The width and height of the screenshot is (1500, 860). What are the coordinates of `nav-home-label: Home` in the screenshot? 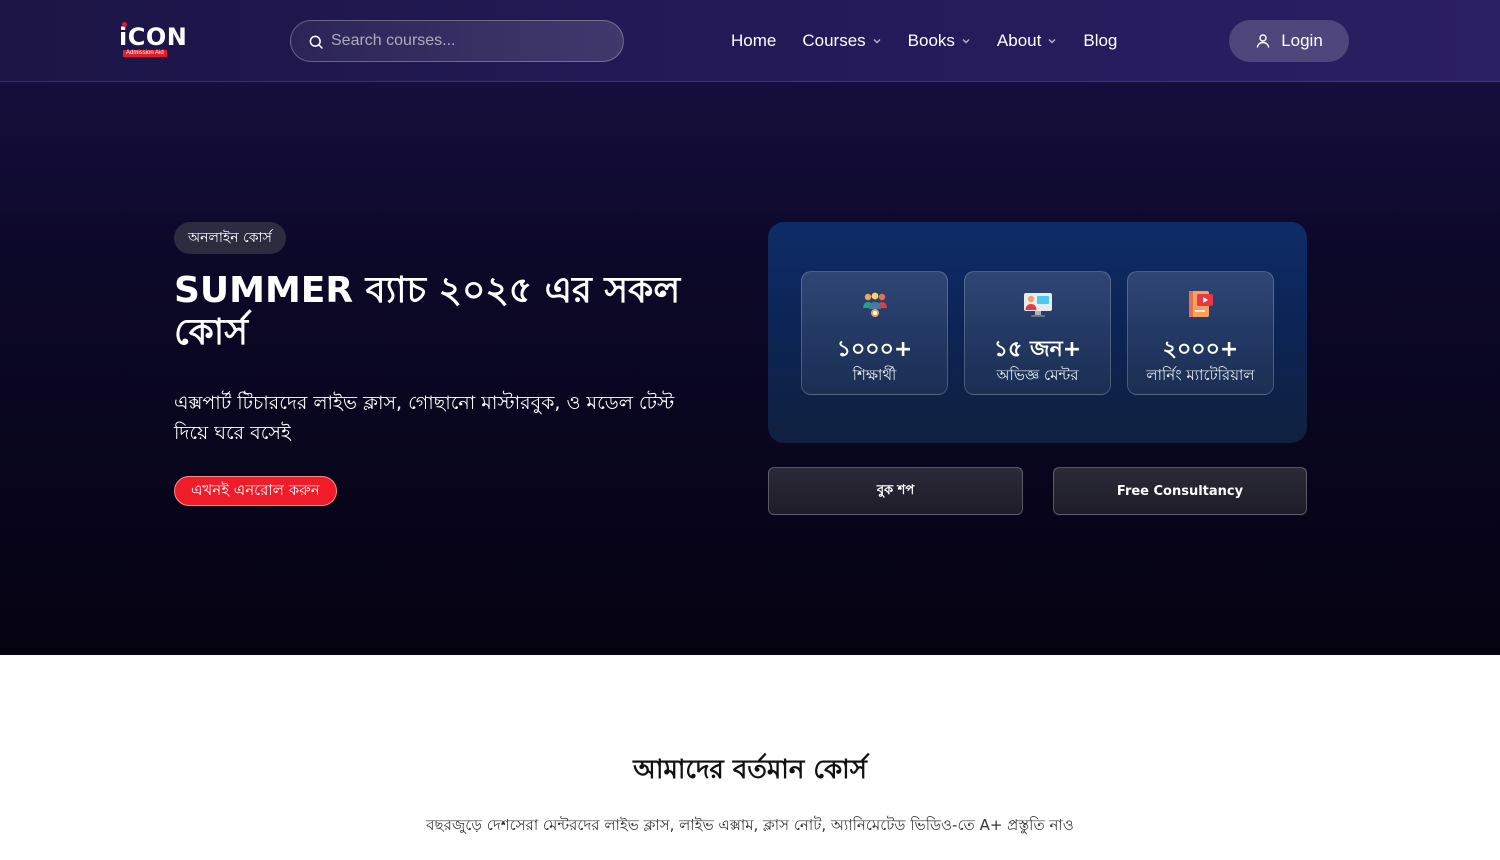 It's located at (754, 40).